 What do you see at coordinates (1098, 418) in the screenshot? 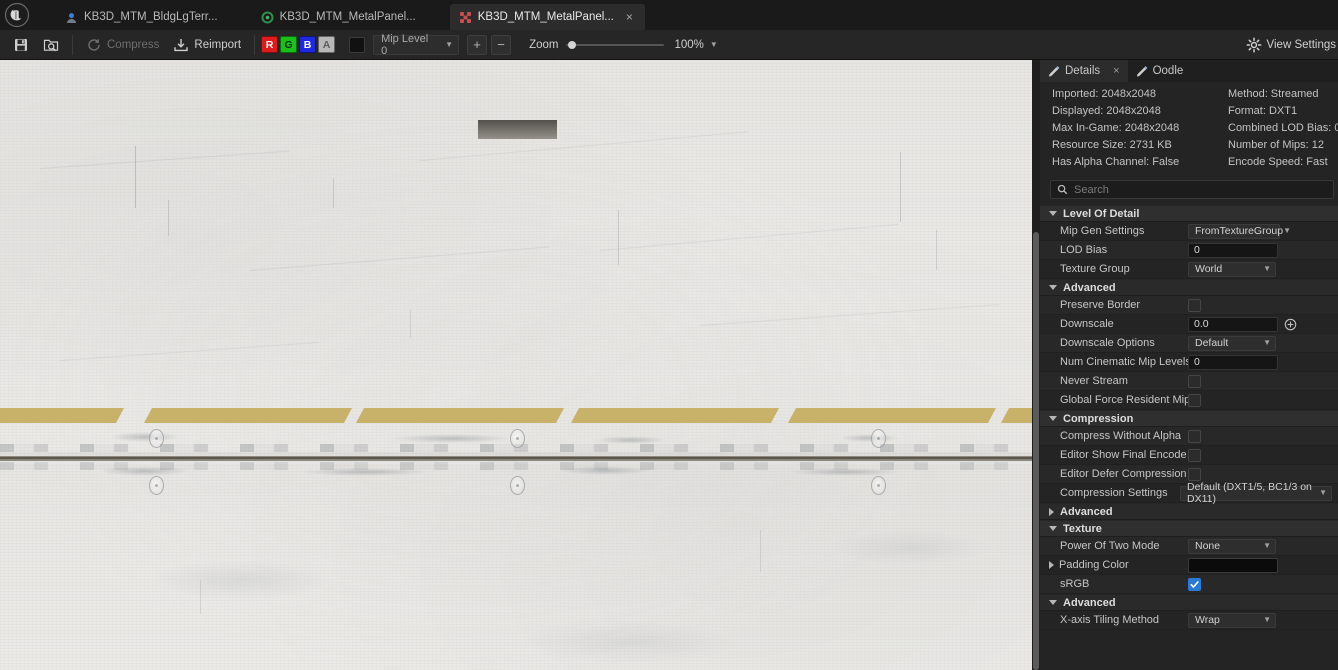
I see `section-title: Compression` at bounding box center [1098, 418].